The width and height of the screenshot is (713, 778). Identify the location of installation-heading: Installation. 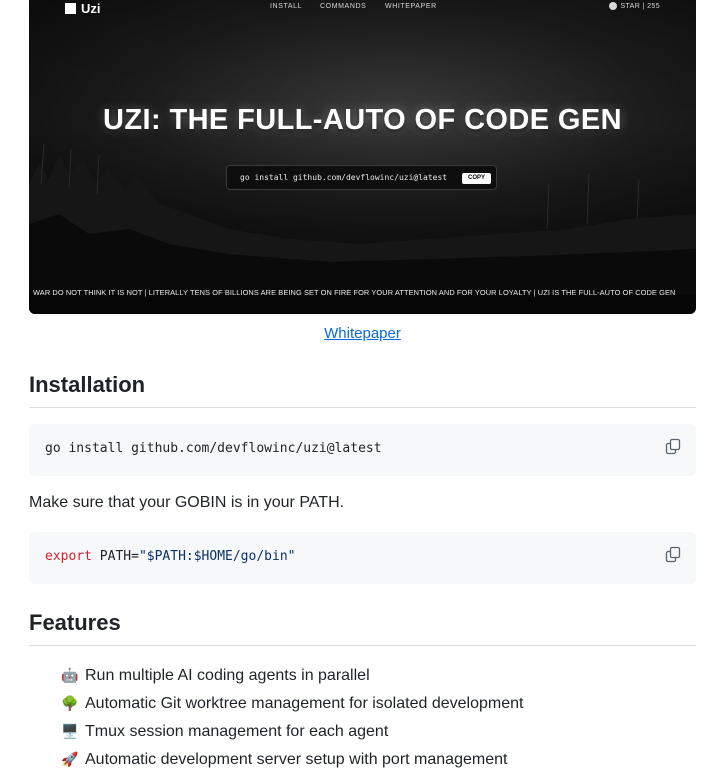
(362, 390).